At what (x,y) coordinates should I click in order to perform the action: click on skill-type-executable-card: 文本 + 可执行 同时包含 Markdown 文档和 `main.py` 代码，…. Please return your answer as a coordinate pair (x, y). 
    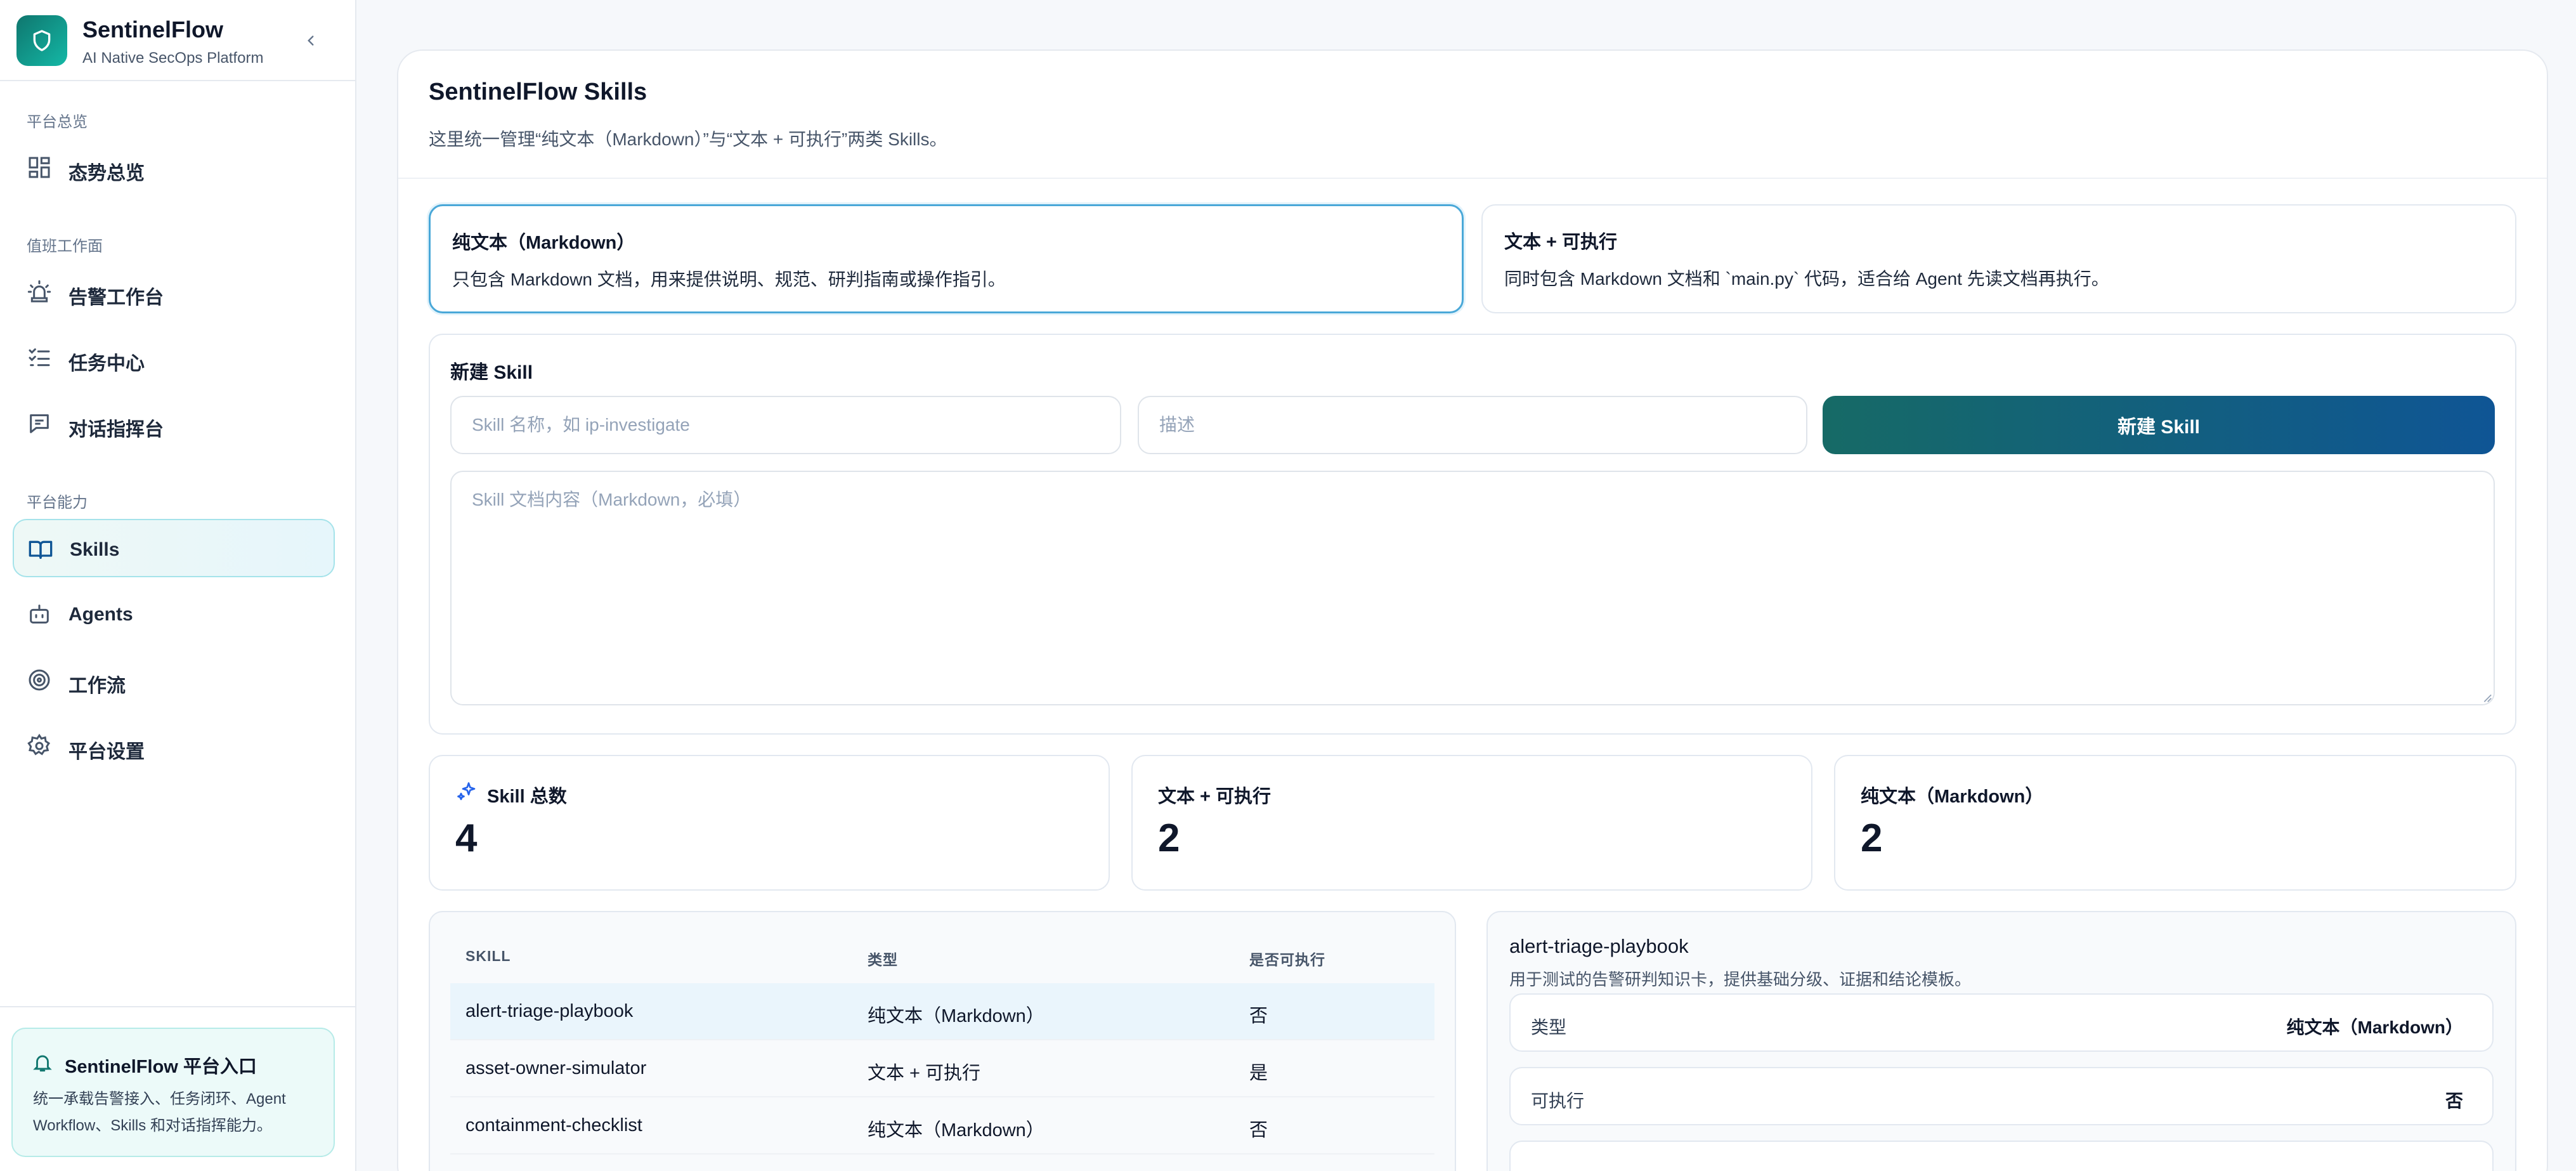
    Looking at the image, I should click on (1999, 258).